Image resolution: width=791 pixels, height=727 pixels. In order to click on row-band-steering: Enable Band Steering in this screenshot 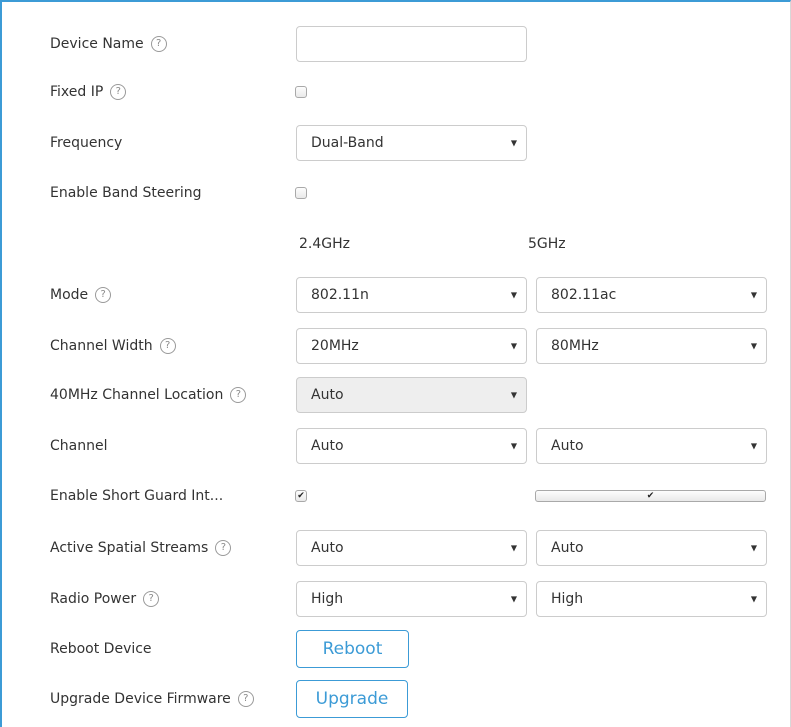, I will do `click(396, 193)`.